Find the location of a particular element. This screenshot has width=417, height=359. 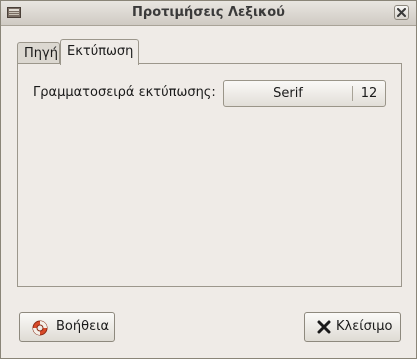

print-font-label: Γραμματοσειρά εκτύπωσης: is located at coordinates (124, 92).